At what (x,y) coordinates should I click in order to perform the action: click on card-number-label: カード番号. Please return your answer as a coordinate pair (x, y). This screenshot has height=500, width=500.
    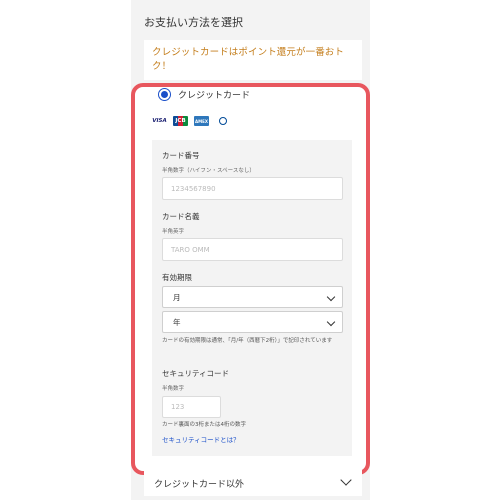
    Looking at the image, I should click on (181, 155).